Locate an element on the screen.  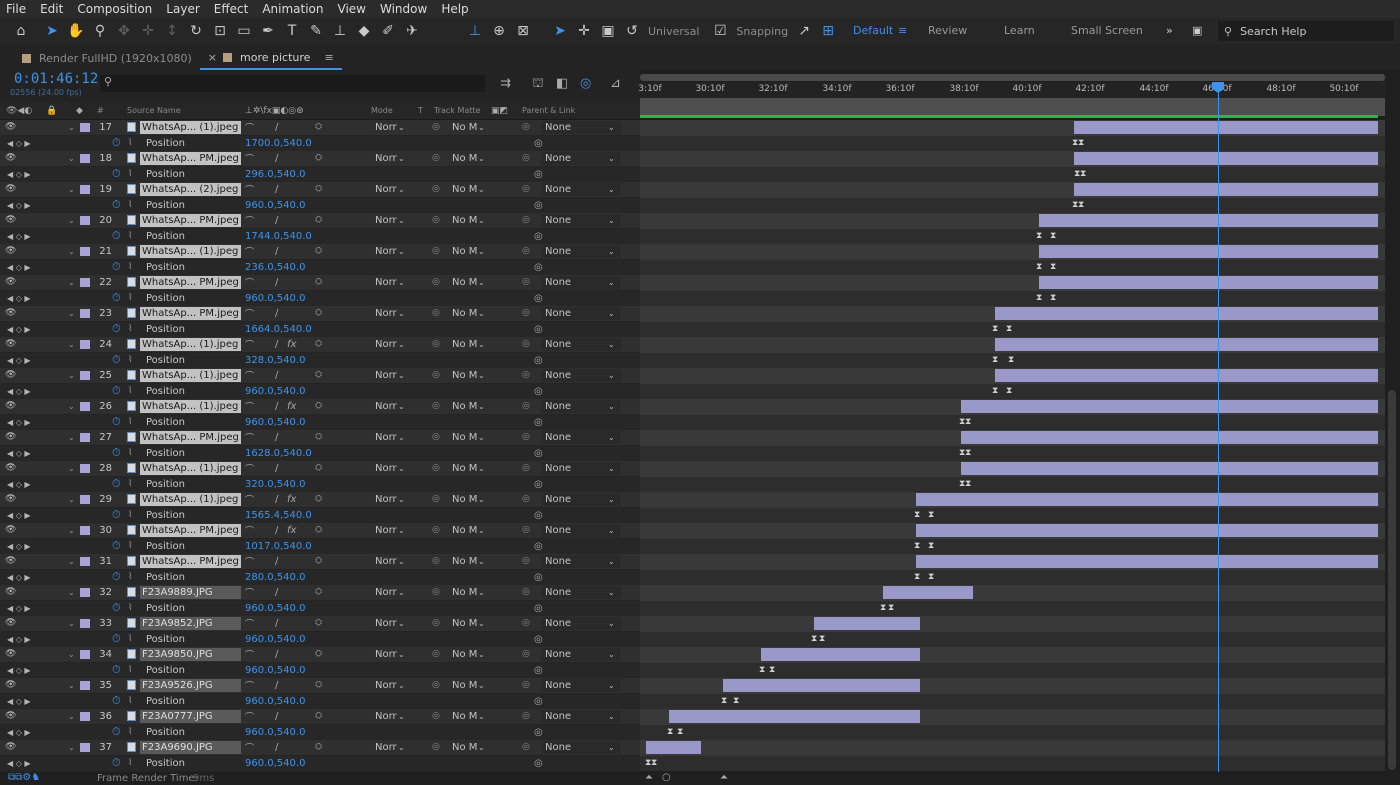
menu-window: Window is located at coordinates (403, 9).